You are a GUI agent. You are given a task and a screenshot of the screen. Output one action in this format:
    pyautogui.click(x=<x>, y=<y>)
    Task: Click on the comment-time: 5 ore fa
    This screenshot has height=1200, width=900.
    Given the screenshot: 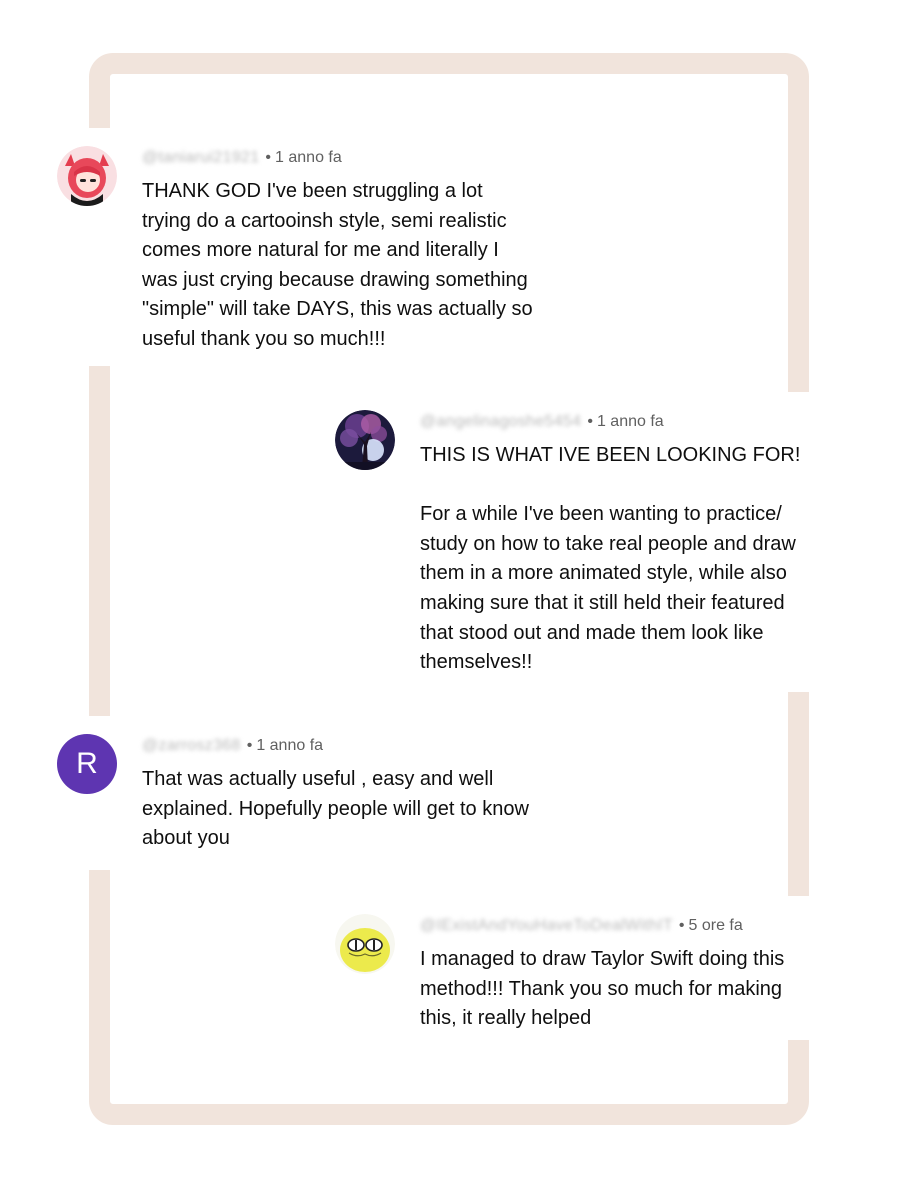 What is the action you would take?
    pyautogui.click(x=716, y=925)
    